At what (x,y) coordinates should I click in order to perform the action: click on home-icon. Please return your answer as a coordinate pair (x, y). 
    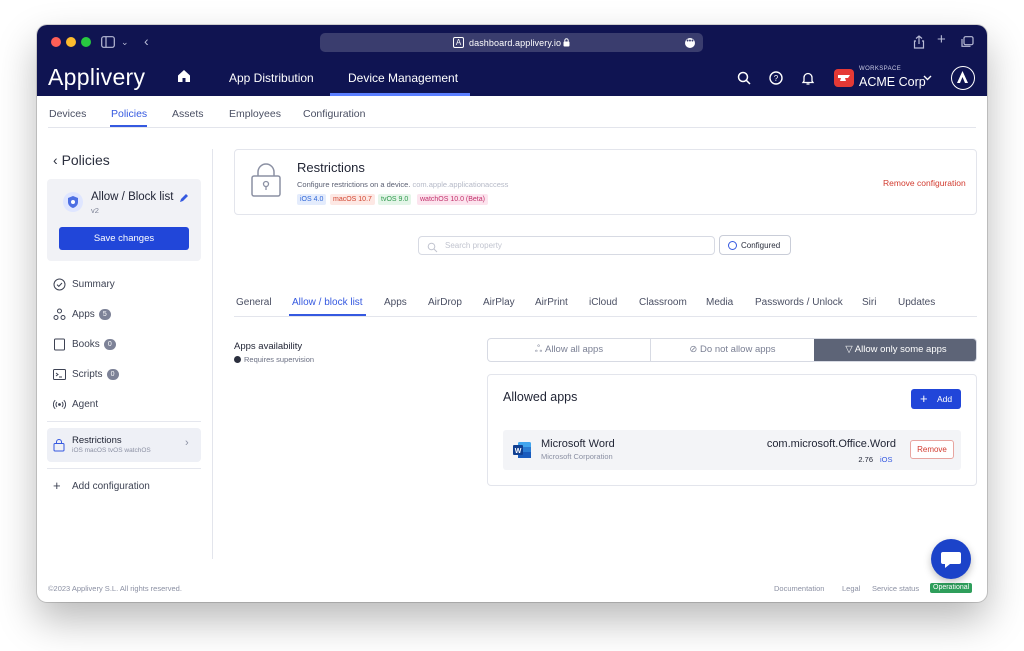
    Looking at the image, I should click on (184, 76).